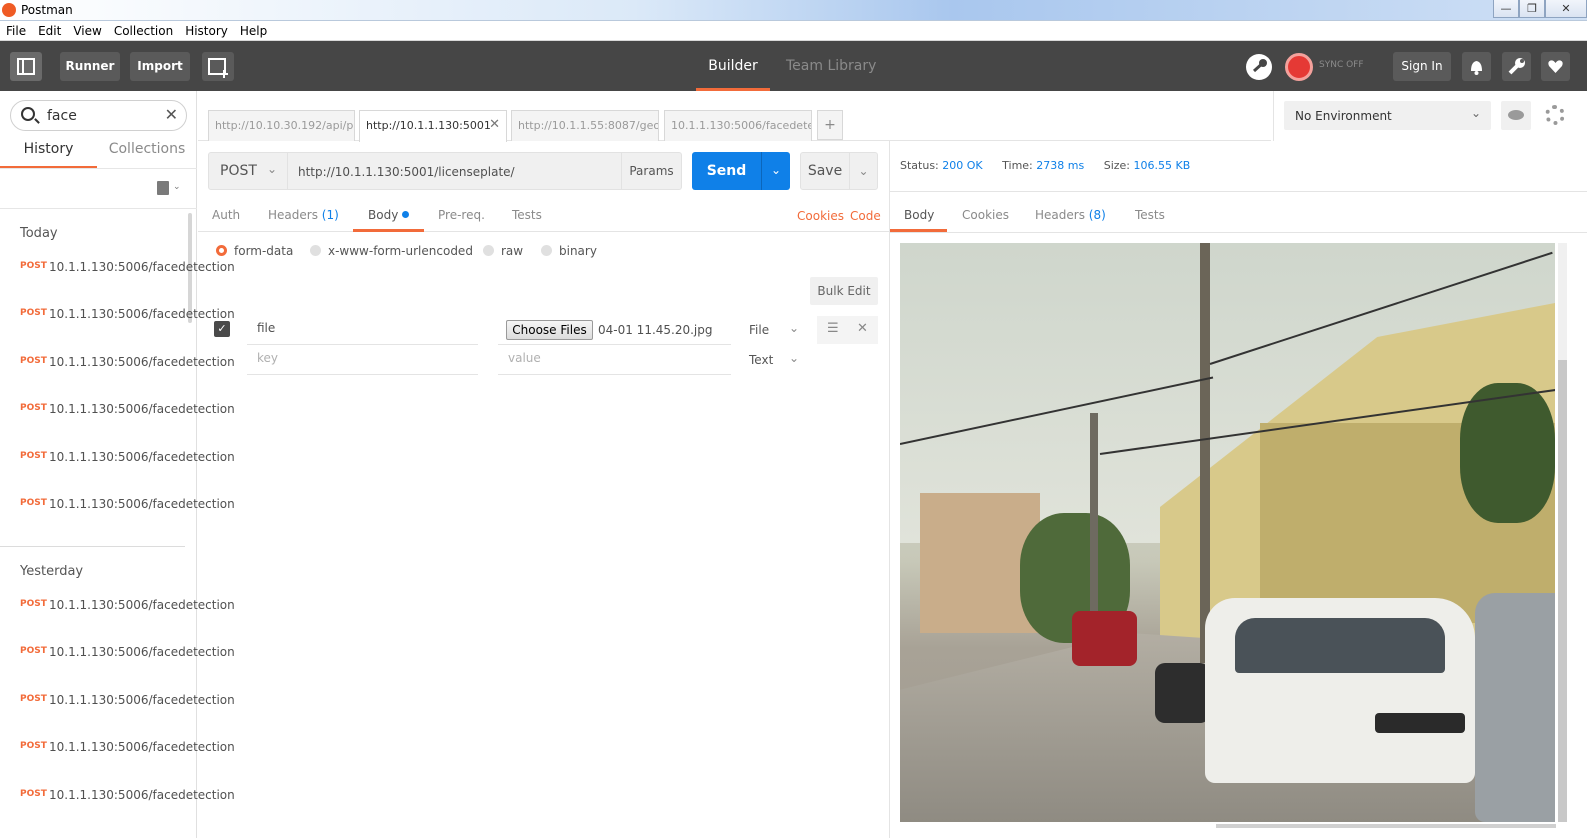 The image size is (1587, 838). What do you see at coordinates (147, 155) in the screenshot?
I see `tab-collections: Collections` at bounding box center [147, 155].